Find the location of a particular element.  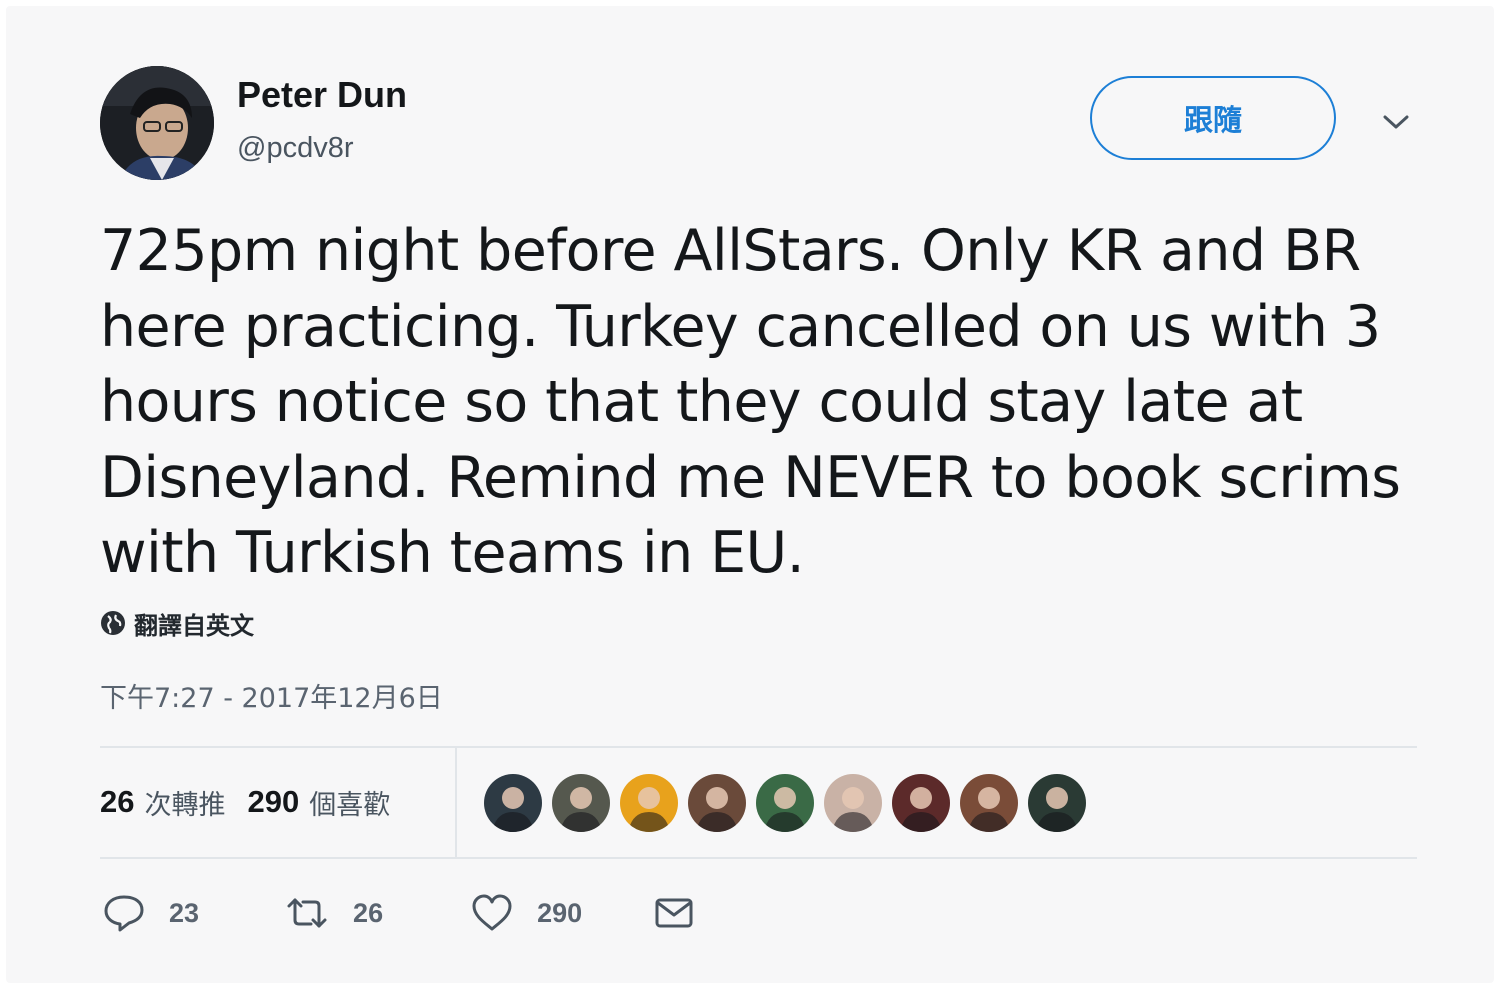

retweet-label: 次轉推 is located at coordinates (185, 805).